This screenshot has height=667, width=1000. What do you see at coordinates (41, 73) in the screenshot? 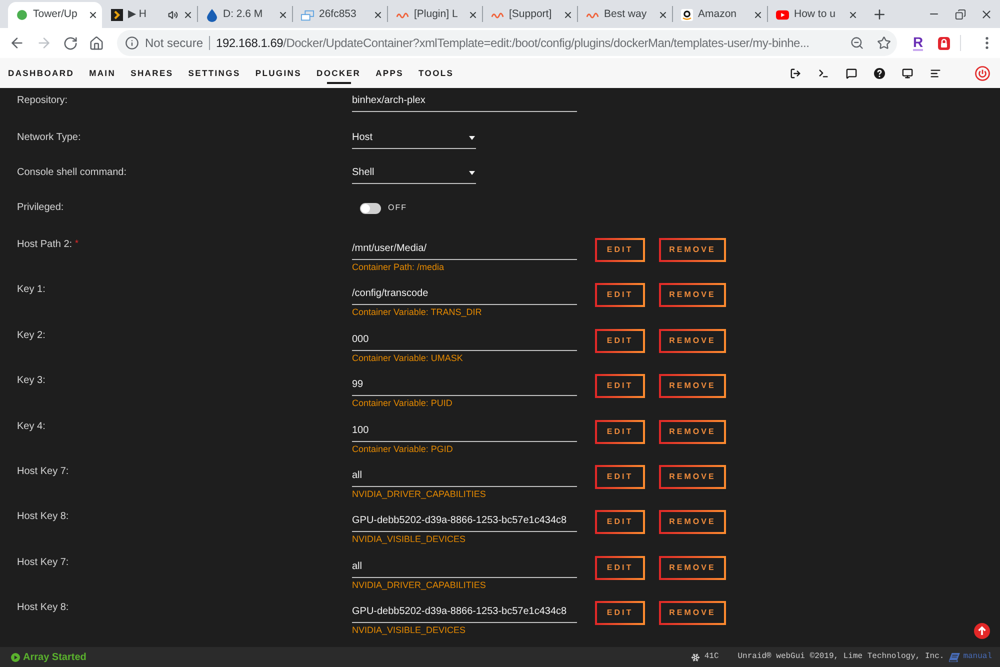
I see `nav-item: DASHBOARD` at bounding box center [41, 73].